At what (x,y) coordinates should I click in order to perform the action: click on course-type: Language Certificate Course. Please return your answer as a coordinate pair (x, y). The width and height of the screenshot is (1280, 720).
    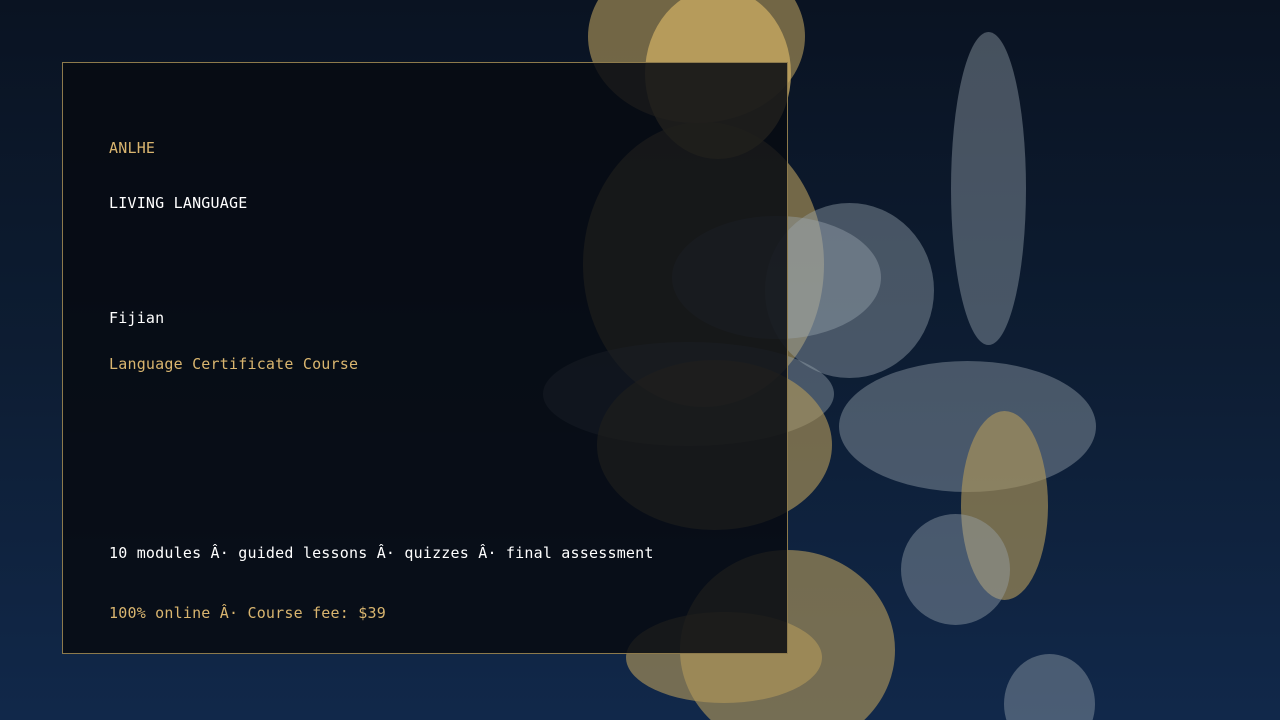
    Looking at the image, I should click on (234, 364).